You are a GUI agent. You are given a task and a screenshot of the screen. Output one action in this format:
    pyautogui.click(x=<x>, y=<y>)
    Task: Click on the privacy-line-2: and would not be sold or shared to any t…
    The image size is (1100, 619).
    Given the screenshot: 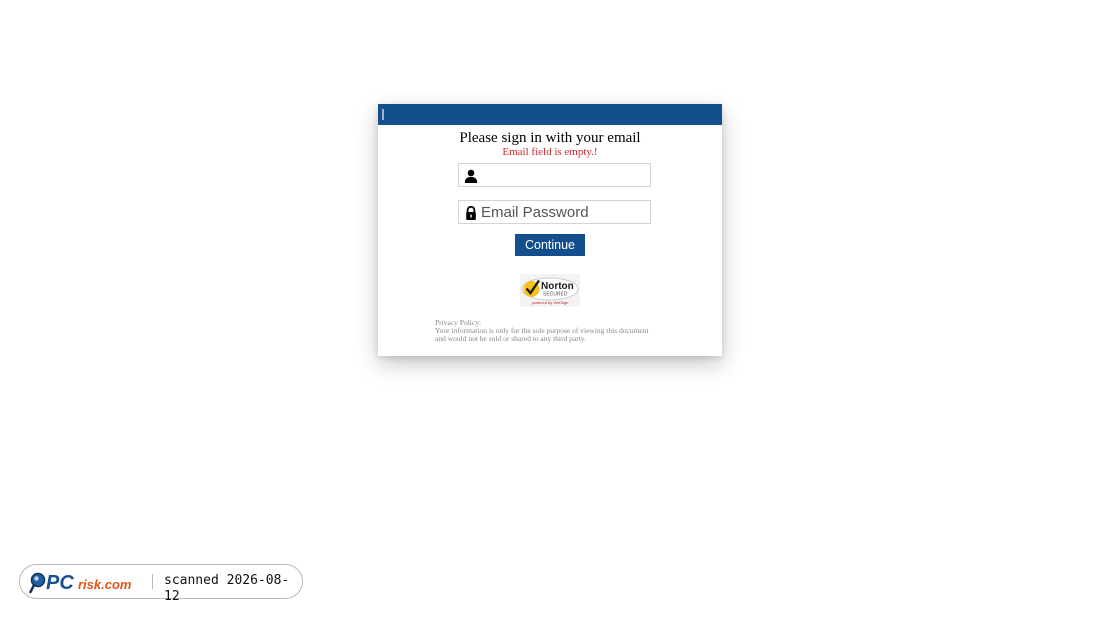 What is the action you would take?
    pyautogui.click(x=510, y=338)
    